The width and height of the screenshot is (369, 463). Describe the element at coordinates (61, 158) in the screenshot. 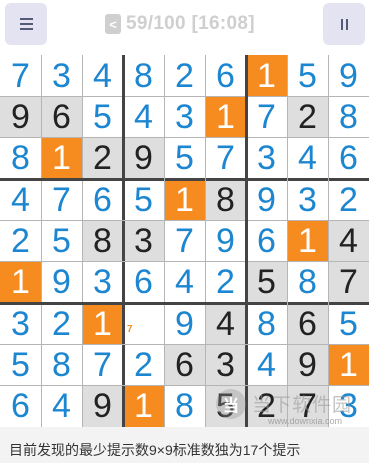

I see `sudoku-cell-r3c2: 1` at that location.